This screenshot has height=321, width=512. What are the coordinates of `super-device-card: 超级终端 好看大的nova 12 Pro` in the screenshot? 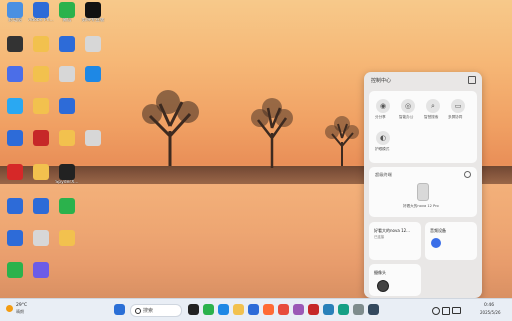 It's located at (423, 192).